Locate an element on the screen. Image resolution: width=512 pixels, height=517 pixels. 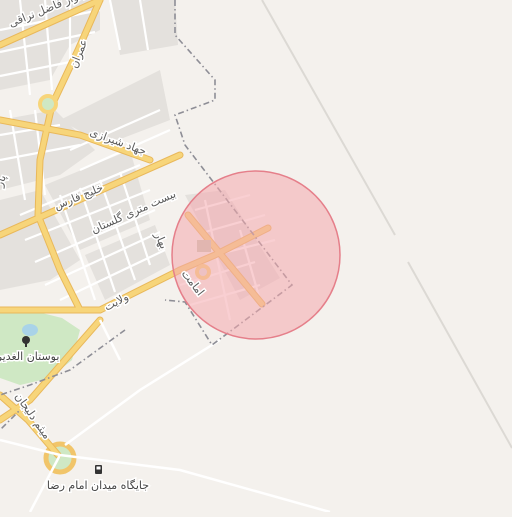
highlight-circle is located at coordinates (256, 255).